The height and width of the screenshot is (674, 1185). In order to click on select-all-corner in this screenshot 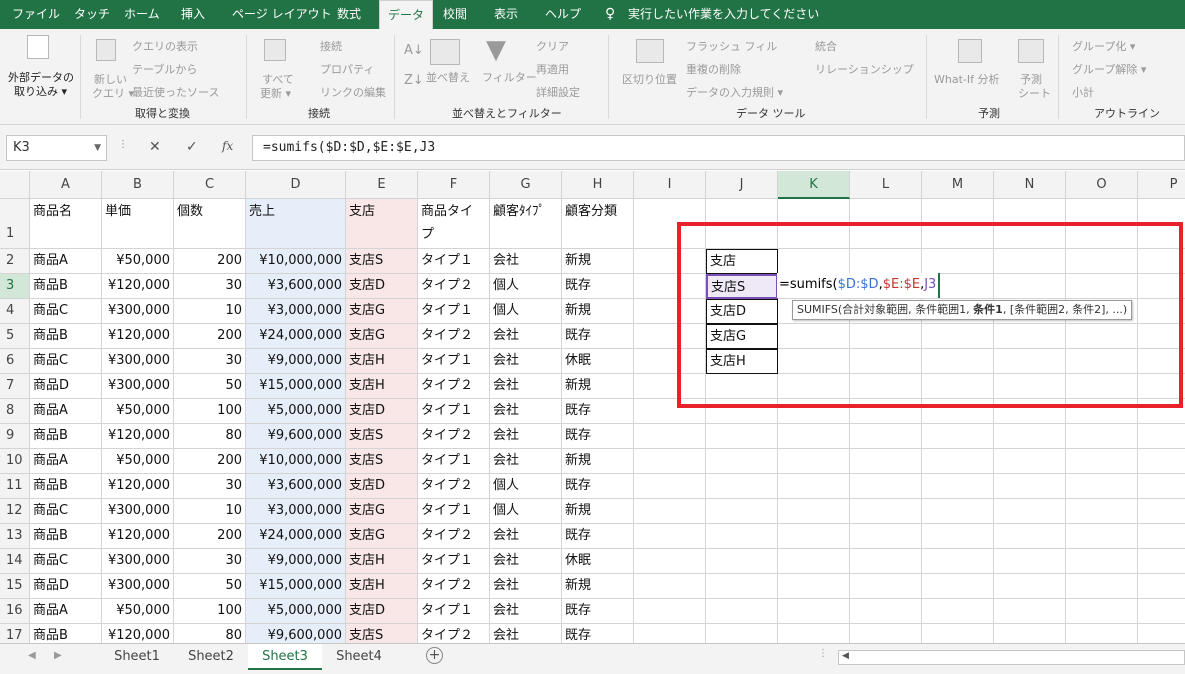, I will do `click(15, 185)`.